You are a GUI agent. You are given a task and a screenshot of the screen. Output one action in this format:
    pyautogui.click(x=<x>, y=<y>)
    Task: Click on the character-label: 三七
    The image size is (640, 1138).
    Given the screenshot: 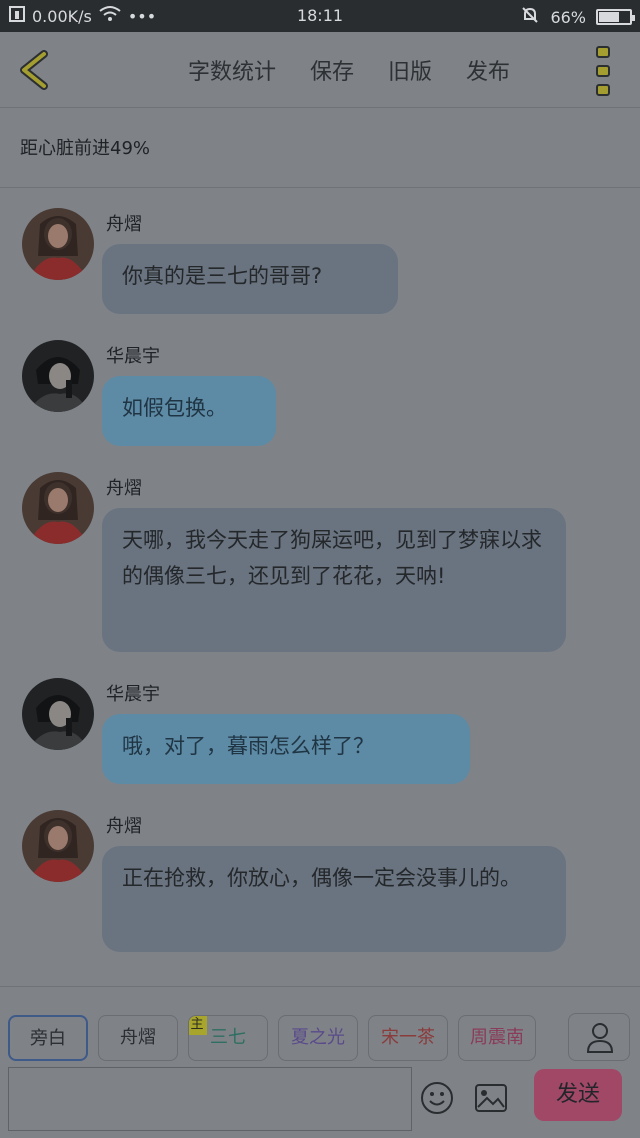 What is the action you would take?
    pyautogui.click(x=228, y=1037)
    